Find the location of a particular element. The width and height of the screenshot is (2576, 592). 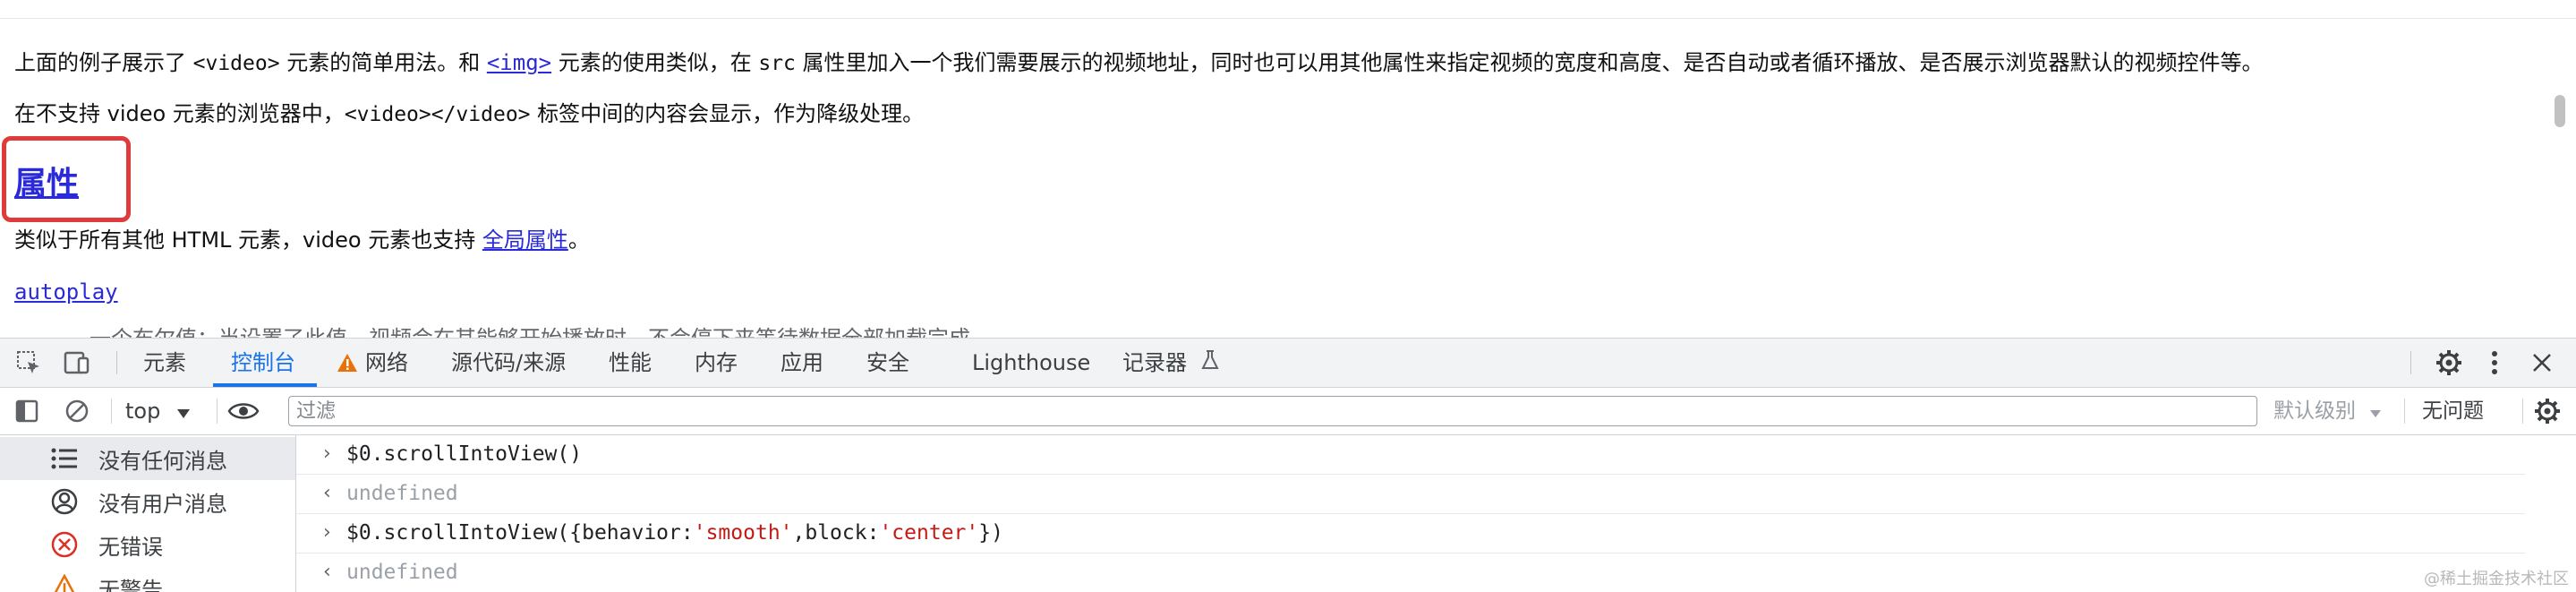

code-segment: ,block: is located at coordinates (836, 533).